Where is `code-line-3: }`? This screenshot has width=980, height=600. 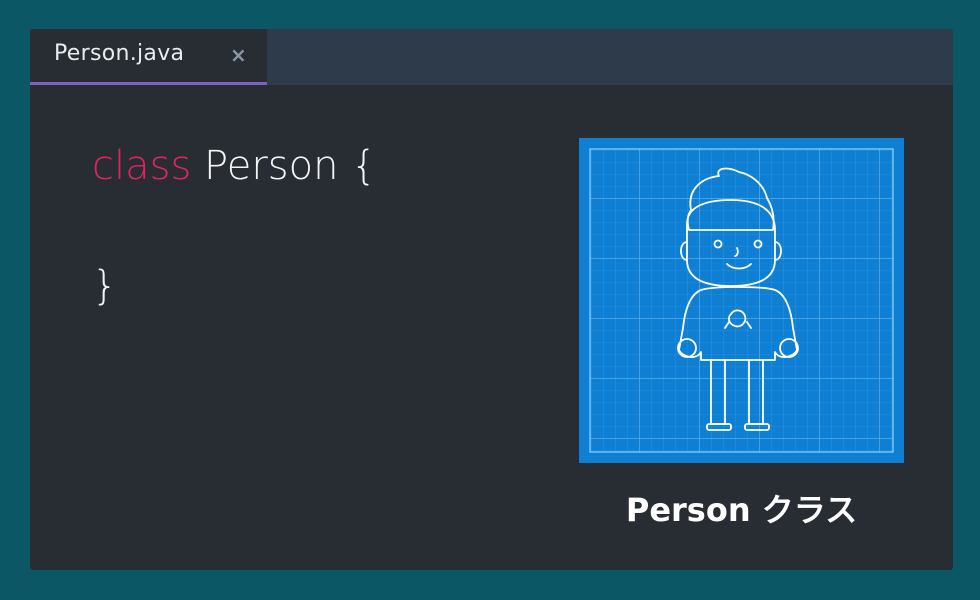 code-line-3: } is located at coordinates (234, 286).